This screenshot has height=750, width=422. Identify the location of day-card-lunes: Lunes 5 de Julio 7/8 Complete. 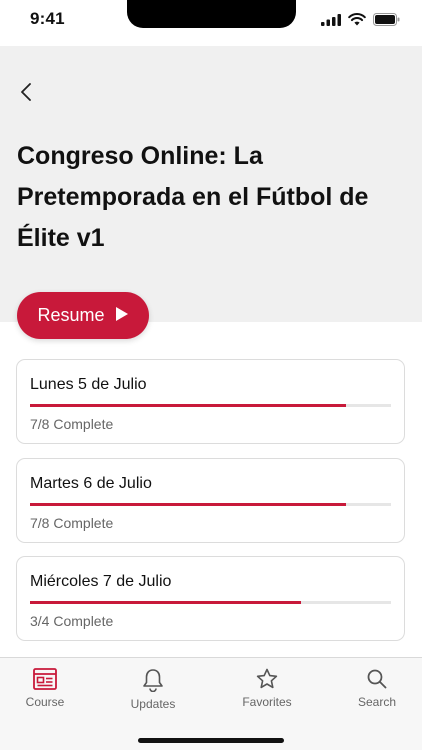
(210, 401).